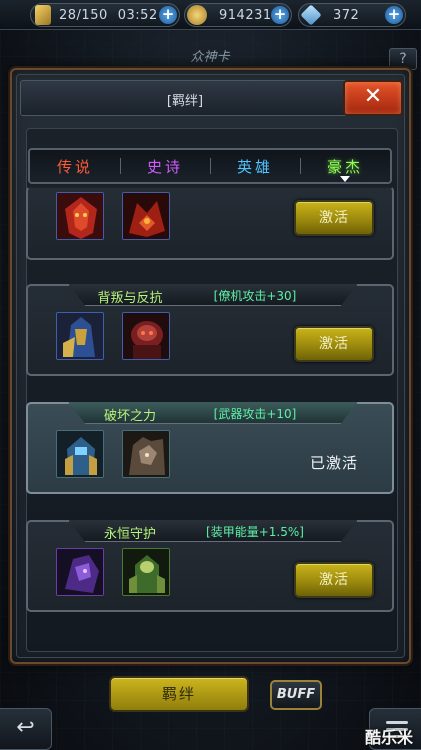  Describe the element at coordinates (245, 15) in the screenshot. I see `gold-value: 914231` at that location.